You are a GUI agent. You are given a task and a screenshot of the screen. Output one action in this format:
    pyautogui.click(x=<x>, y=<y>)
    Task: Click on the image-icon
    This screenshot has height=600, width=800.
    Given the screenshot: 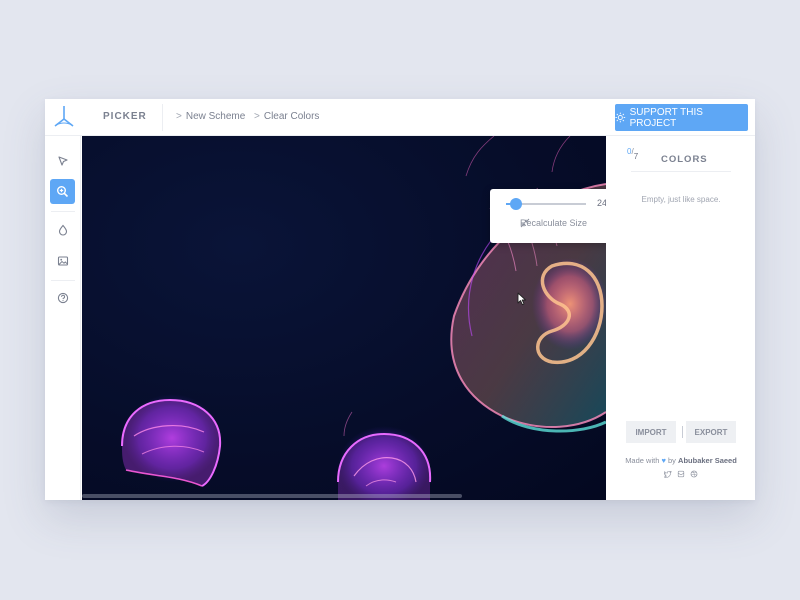 What is the action you would take?
    pyautogui.click(x=62, y=260)
    